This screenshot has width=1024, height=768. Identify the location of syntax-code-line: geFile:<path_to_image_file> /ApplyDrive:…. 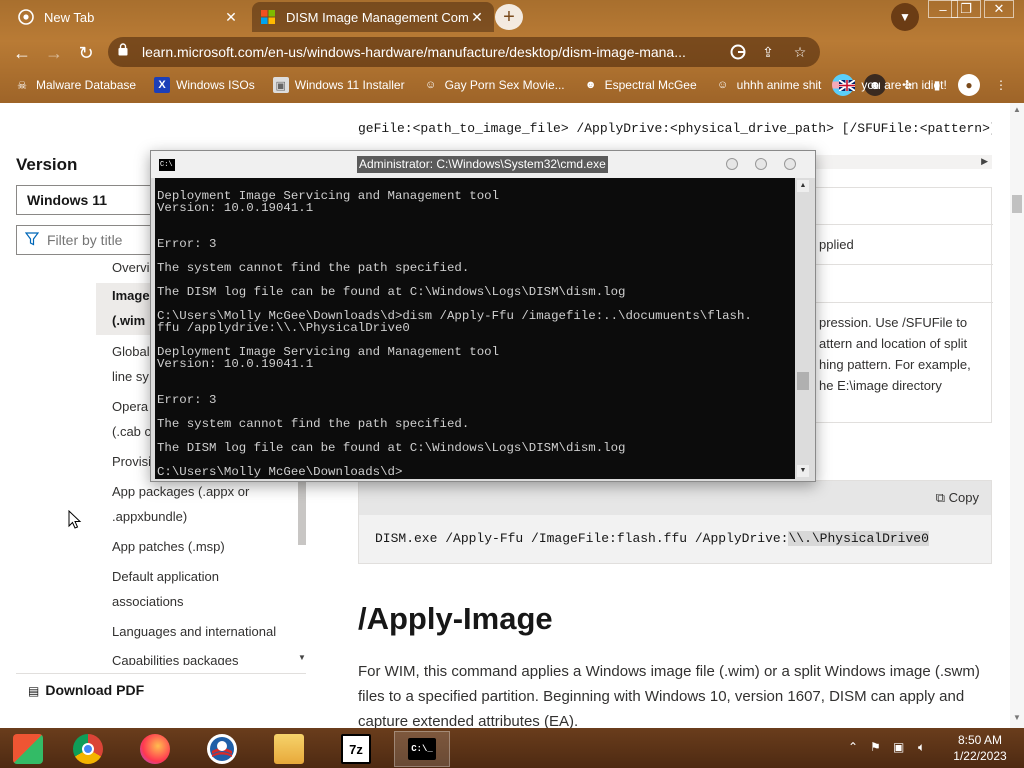
(675, 128).